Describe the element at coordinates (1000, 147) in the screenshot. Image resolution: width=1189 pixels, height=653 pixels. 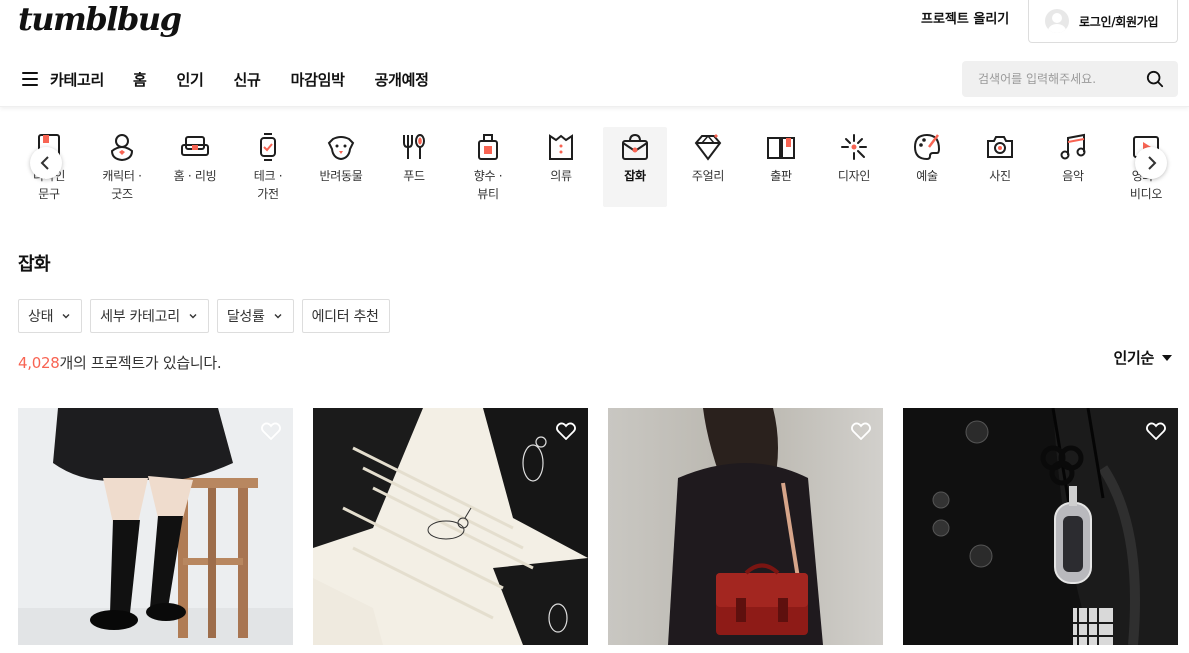
I see `camera-icon` at that location.